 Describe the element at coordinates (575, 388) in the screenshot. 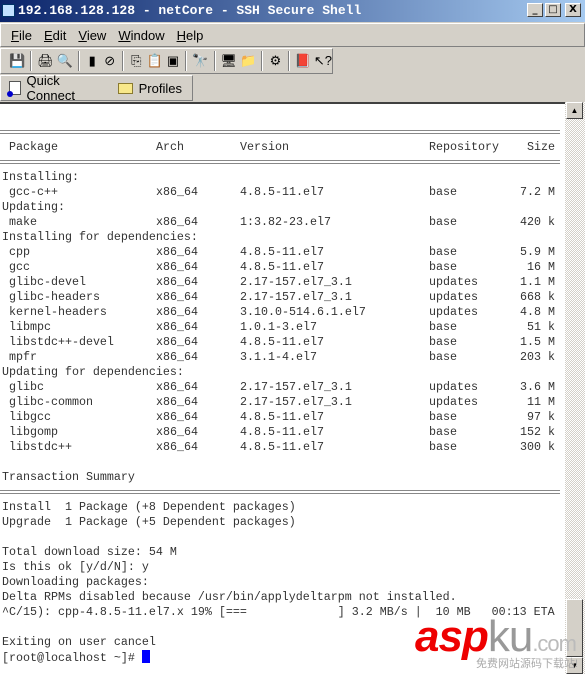

I see `vertical-scrollbar: ▲ ▼` at that location.